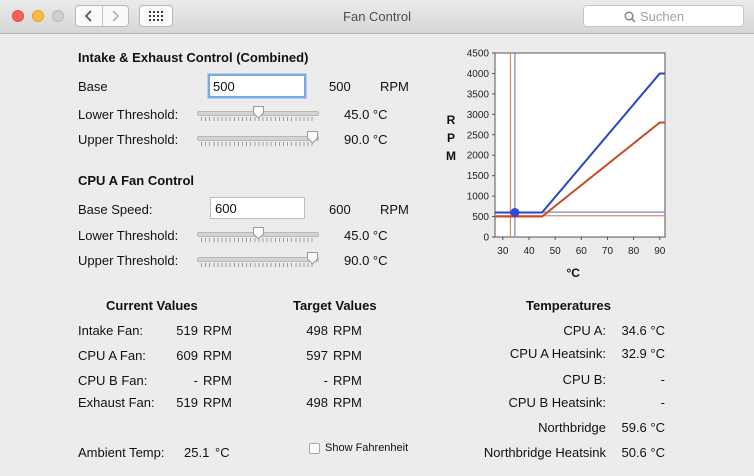 The height and width of the screenshot is (476, 754). Describe the element at coordinates (116, 402) in the screenshot. I see `current-label-exhaust: Exhaust Fan:` at that location.